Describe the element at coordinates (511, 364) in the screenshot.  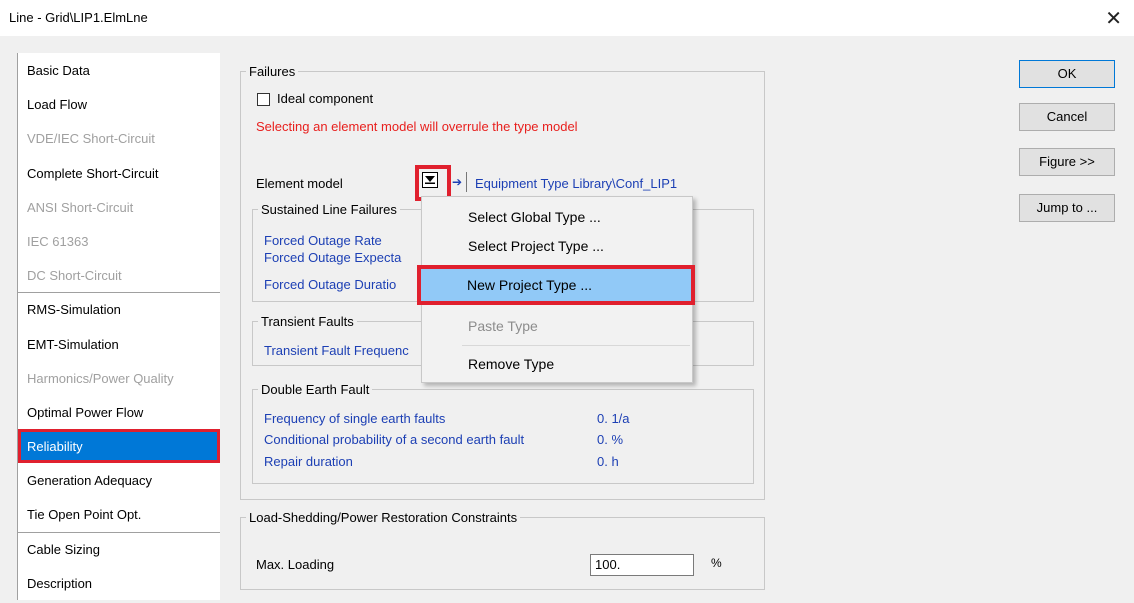
I see `menu-item-remove-type: Remove Type` at that location.